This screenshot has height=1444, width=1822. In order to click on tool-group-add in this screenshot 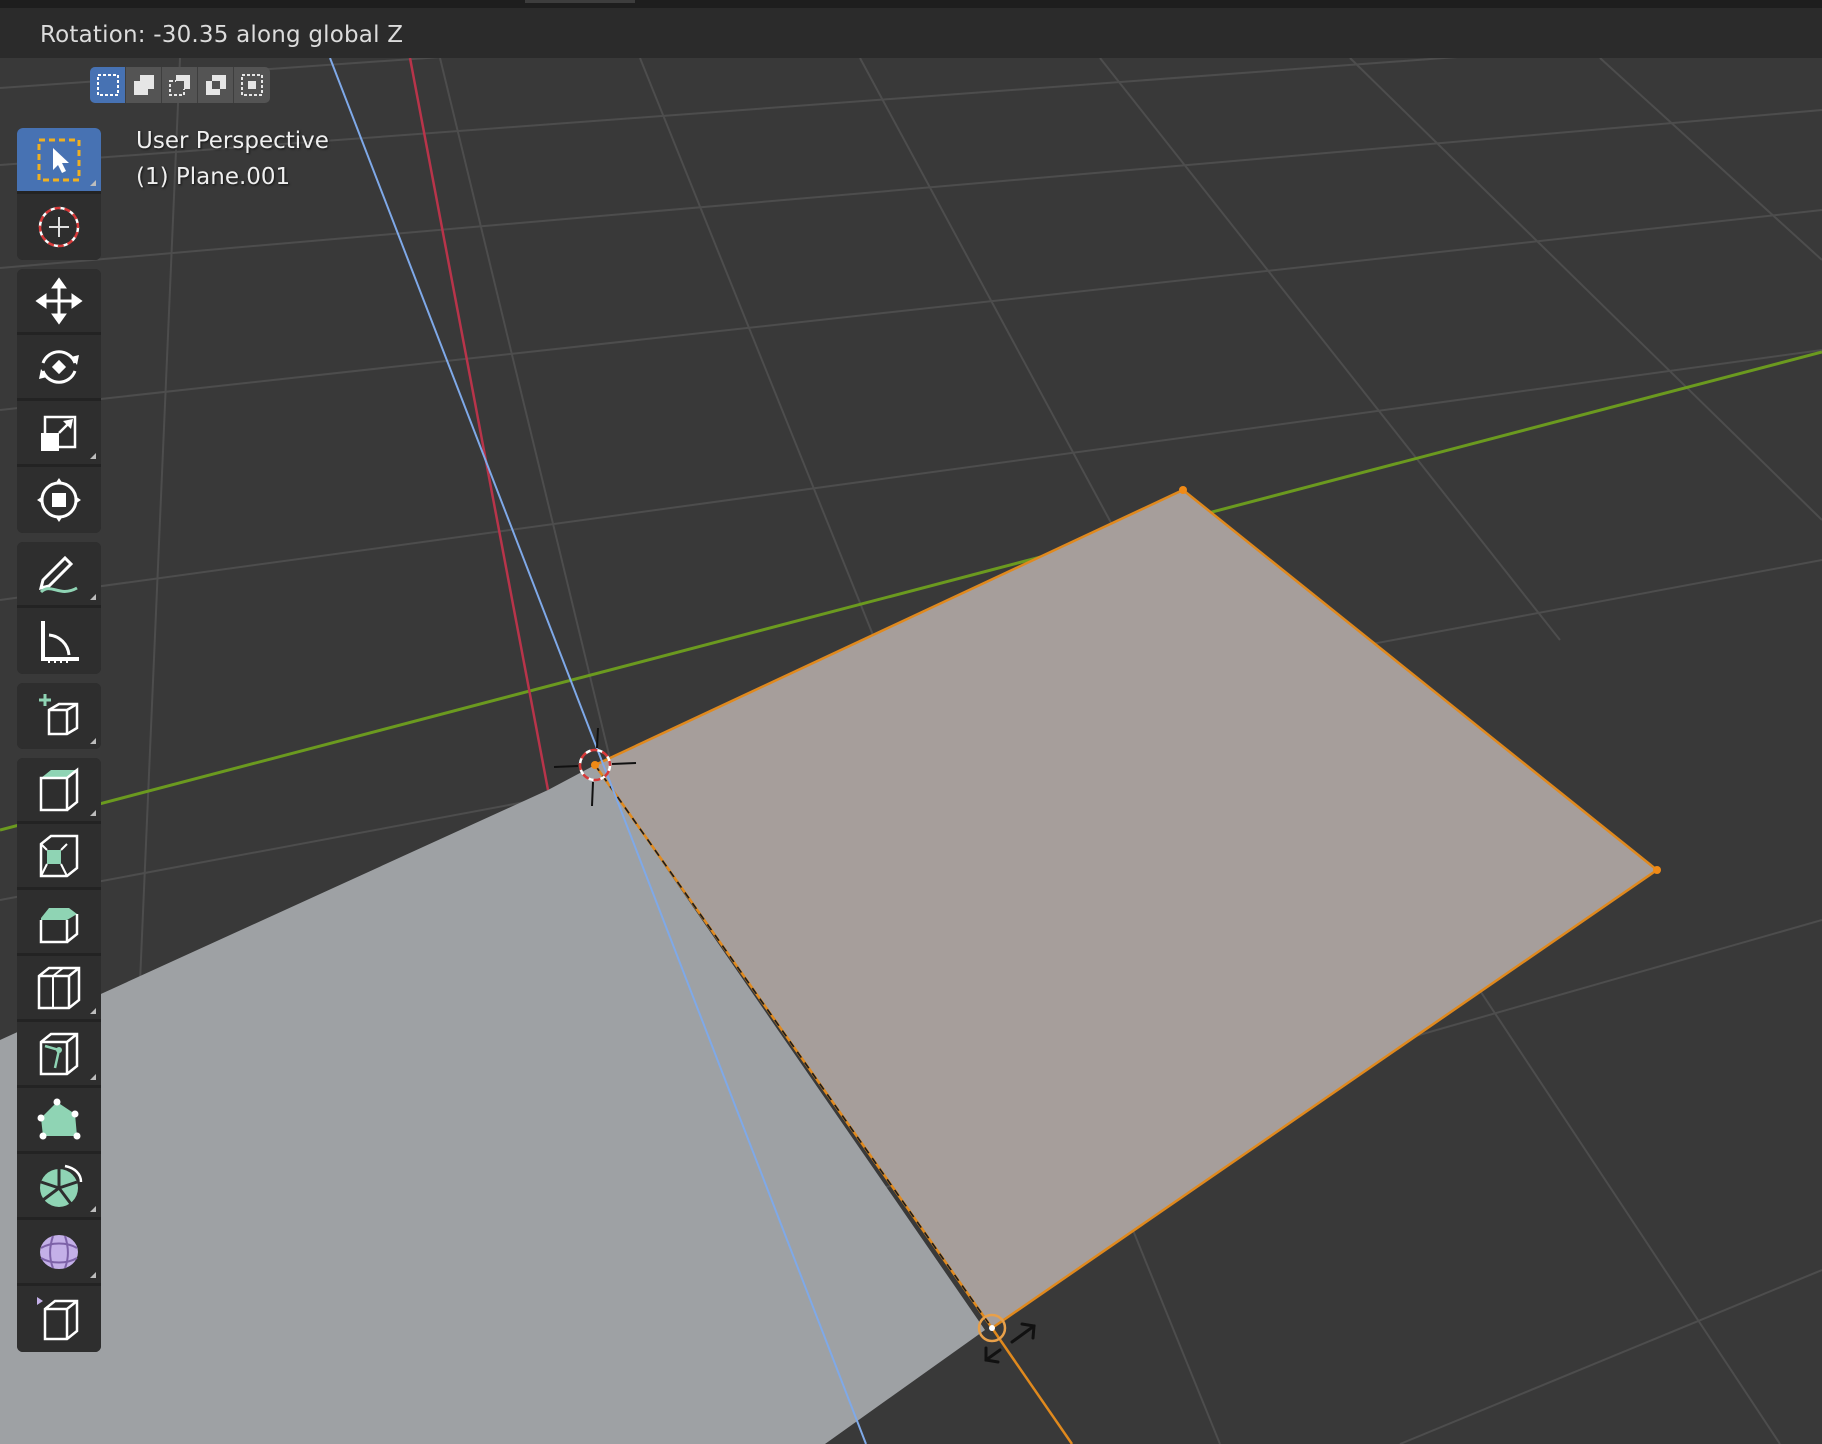, I will do `click(59, 716)`.